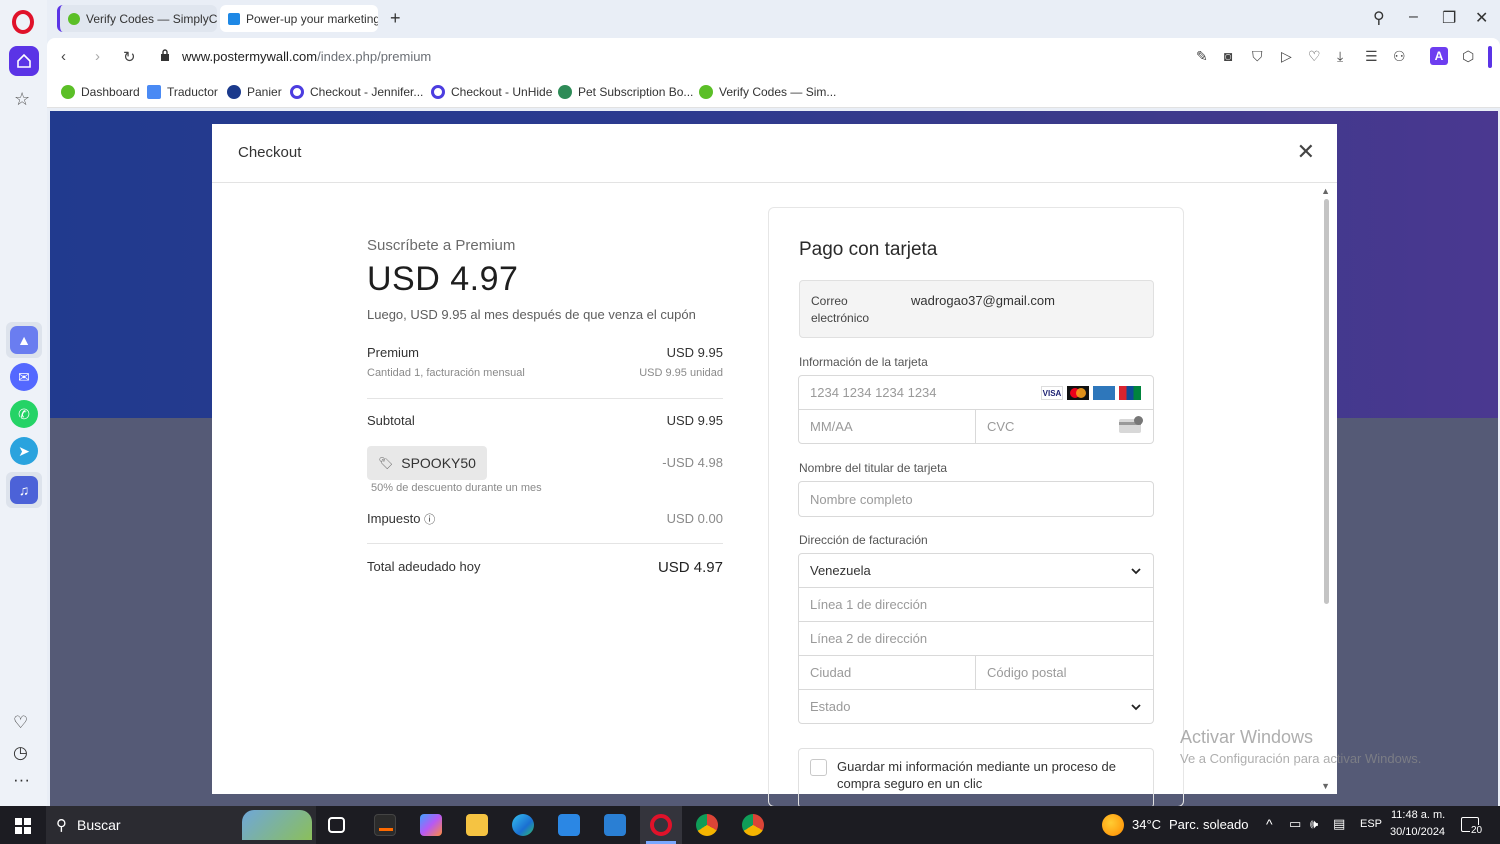 This screenshot has height=844, width=1500. I want to click on clock-time: 11:48 a. m., so click(1418, 815).